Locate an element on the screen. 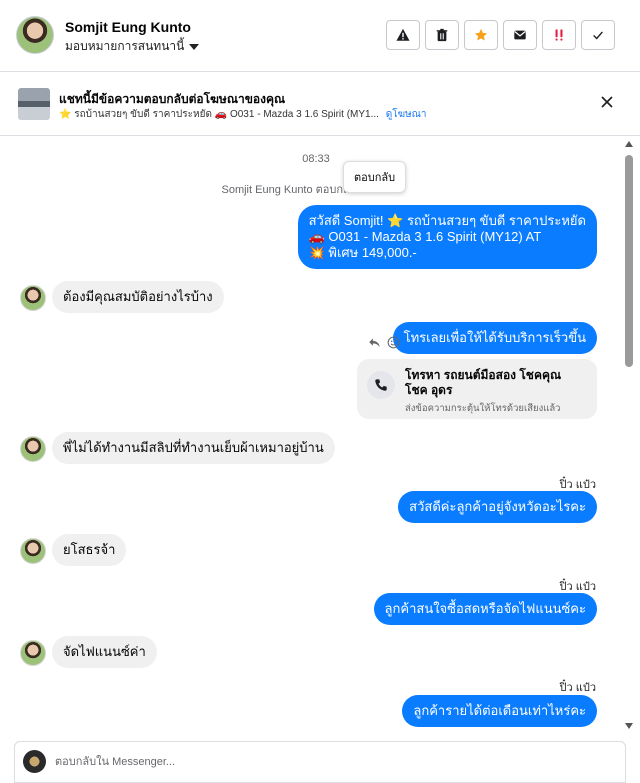 This screenshot has width=640, height=783. outgoing-message: ลูกค้าสนใจซื้อสดหรือจัดไฟแนนซ์คะ is located at coordinates (485, 609).